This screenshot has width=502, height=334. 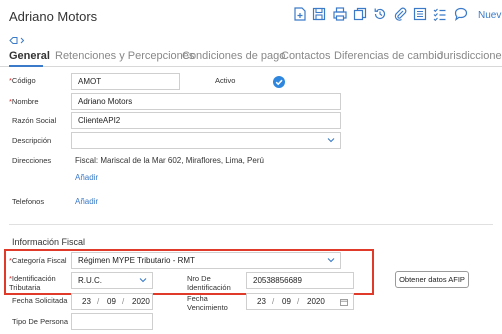 What do you see at coordinates (461, 15) in the screenshot?
I see `comment-icon` at bounding box center [461, 15].